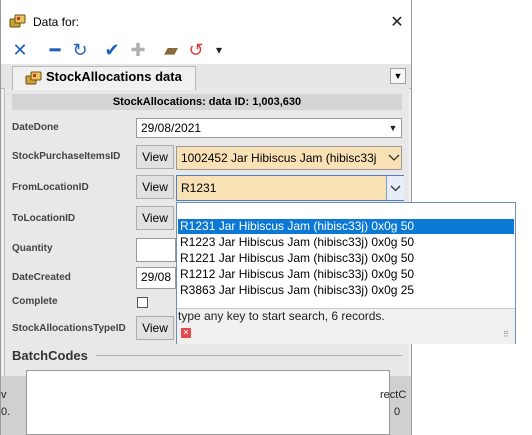 This screenshot has height=435, width=532. I want to click on view-to-location-button: View, so click(155, 218).